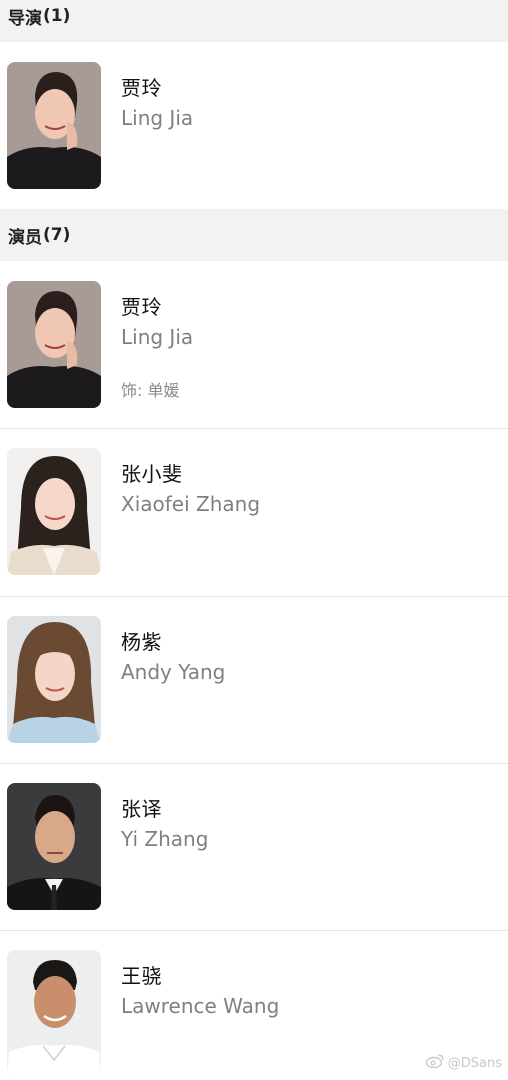 This screenshot has width=508, height=1080. Describe the element at coordinates (141, 809) in the screenshot. I see `person-name-cn: 张译` at that location.